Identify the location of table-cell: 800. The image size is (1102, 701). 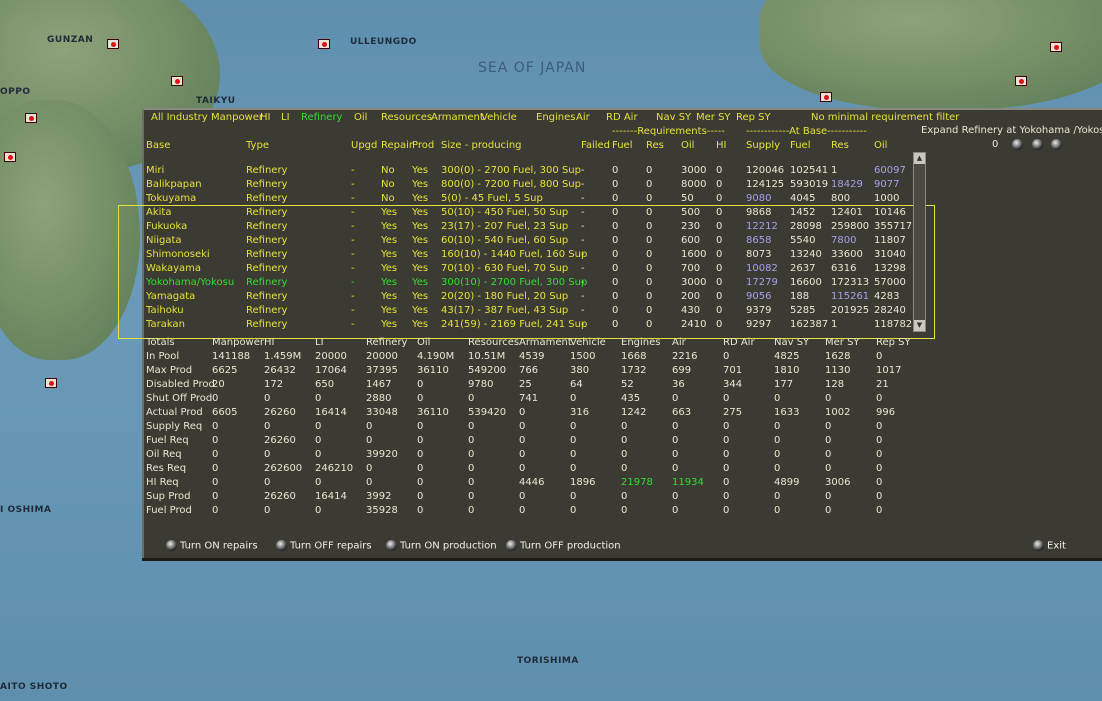
(841, 198).